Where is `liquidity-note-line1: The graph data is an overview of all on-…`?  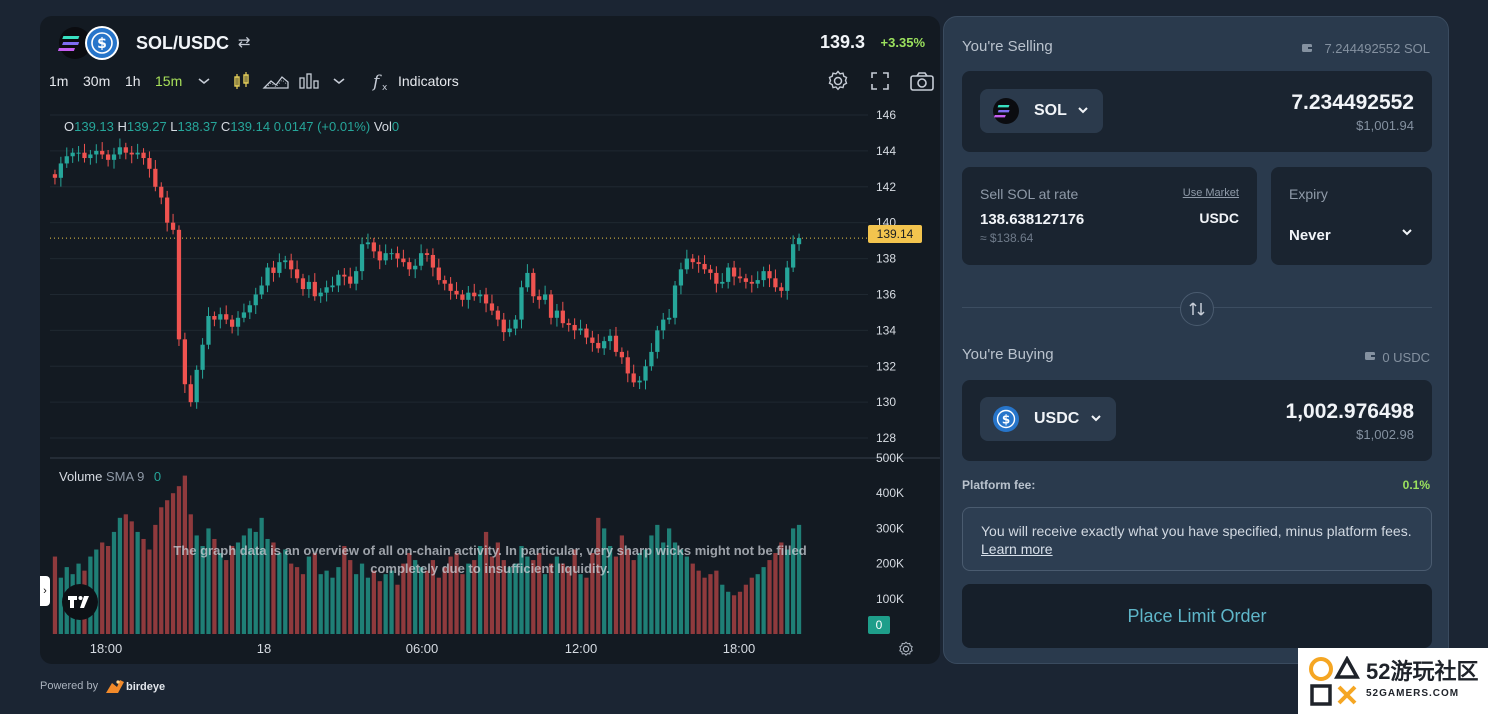
liquidity-note-line1: The graph data is an overview of all on-… is located at coordinates (490, 550).